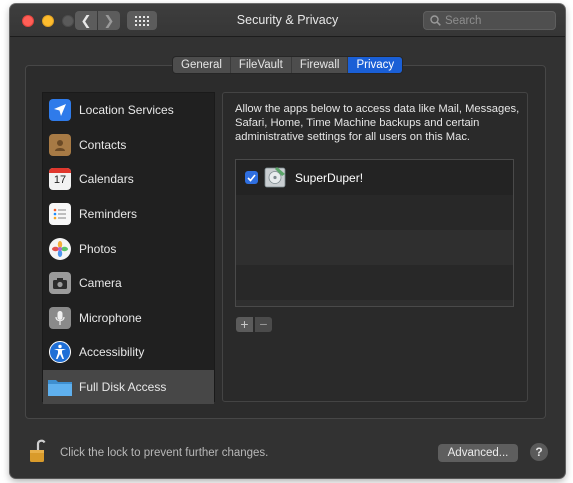  I want to click on remove-app-button: −, so click(263, 324).